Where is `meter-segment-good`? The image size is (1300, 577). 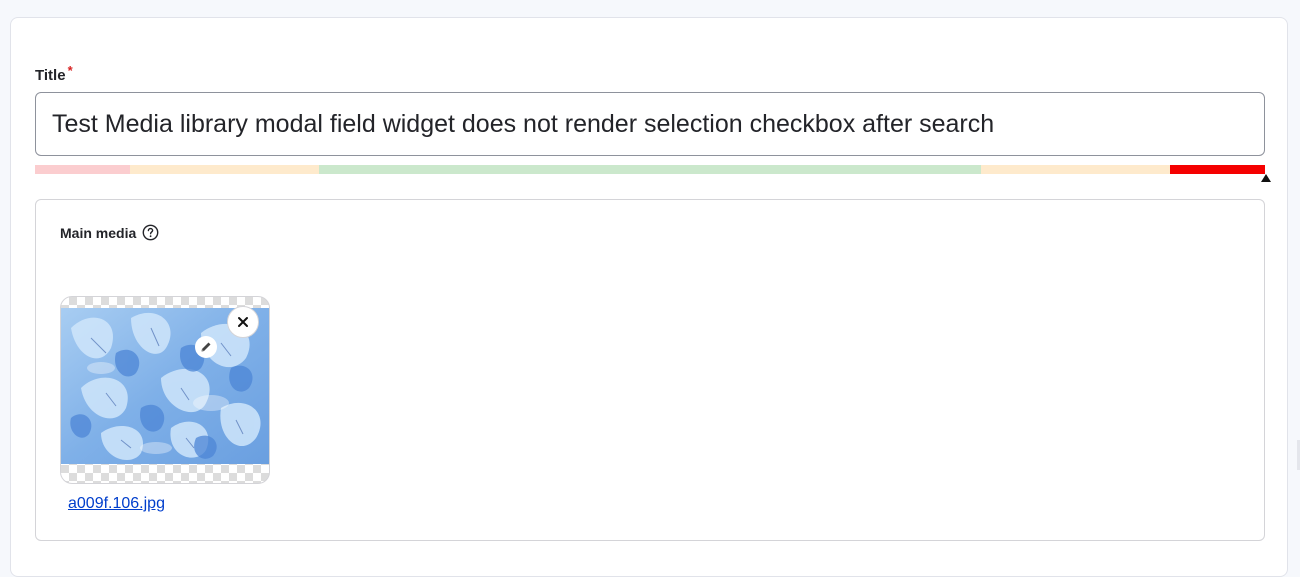 meter-segment-good is located at coordinates (650, 169).